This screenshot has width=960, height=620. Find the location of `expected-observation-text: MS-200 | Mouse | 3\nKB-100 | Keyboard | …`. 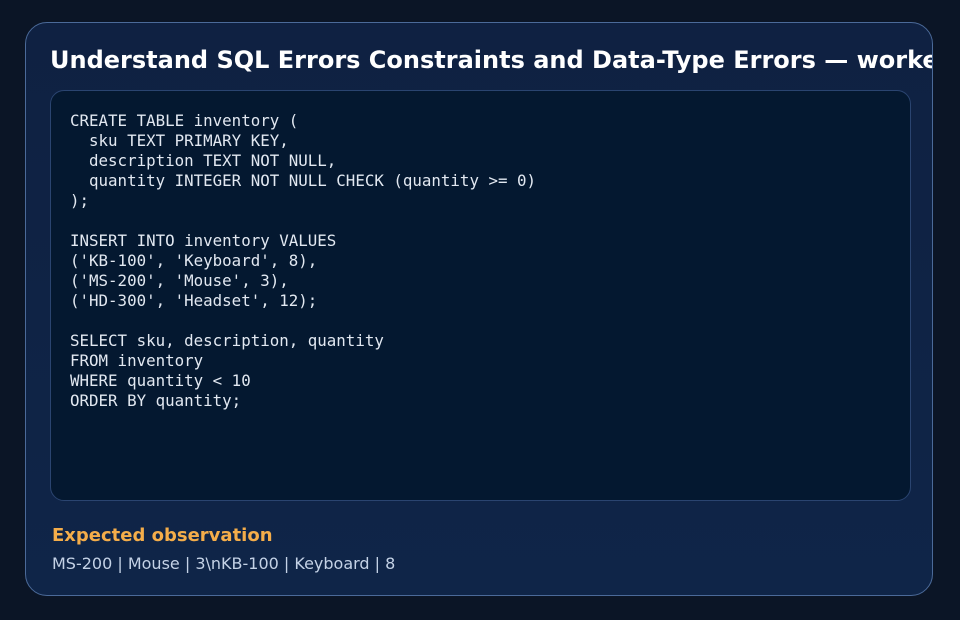

expected-observation-text: MS-200 | Mouse | 3\nKB-100 | Keyboard | … is located at coordinates (224, 563).